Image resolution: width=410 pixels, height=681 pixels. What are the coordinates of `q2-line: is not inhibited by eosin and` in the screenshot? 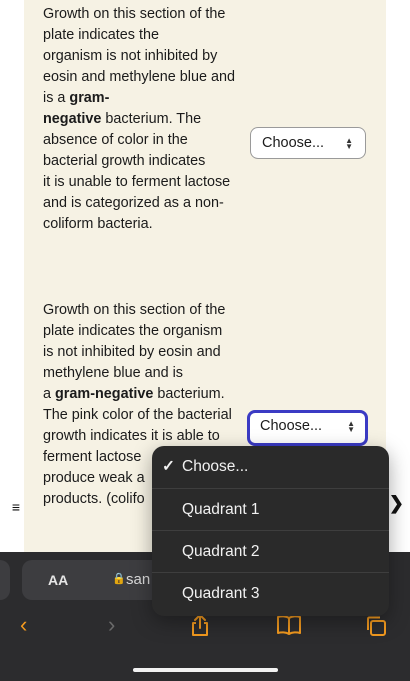 It's located at (132, 352).